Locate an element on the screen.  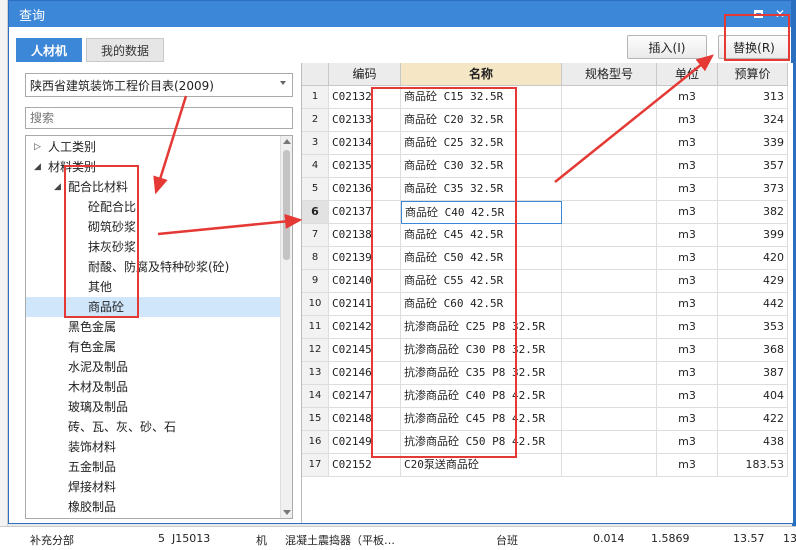
table-row: 3 C02134 商品砼 C25 32.5R m3 339 is located at coordinates (545, 143).